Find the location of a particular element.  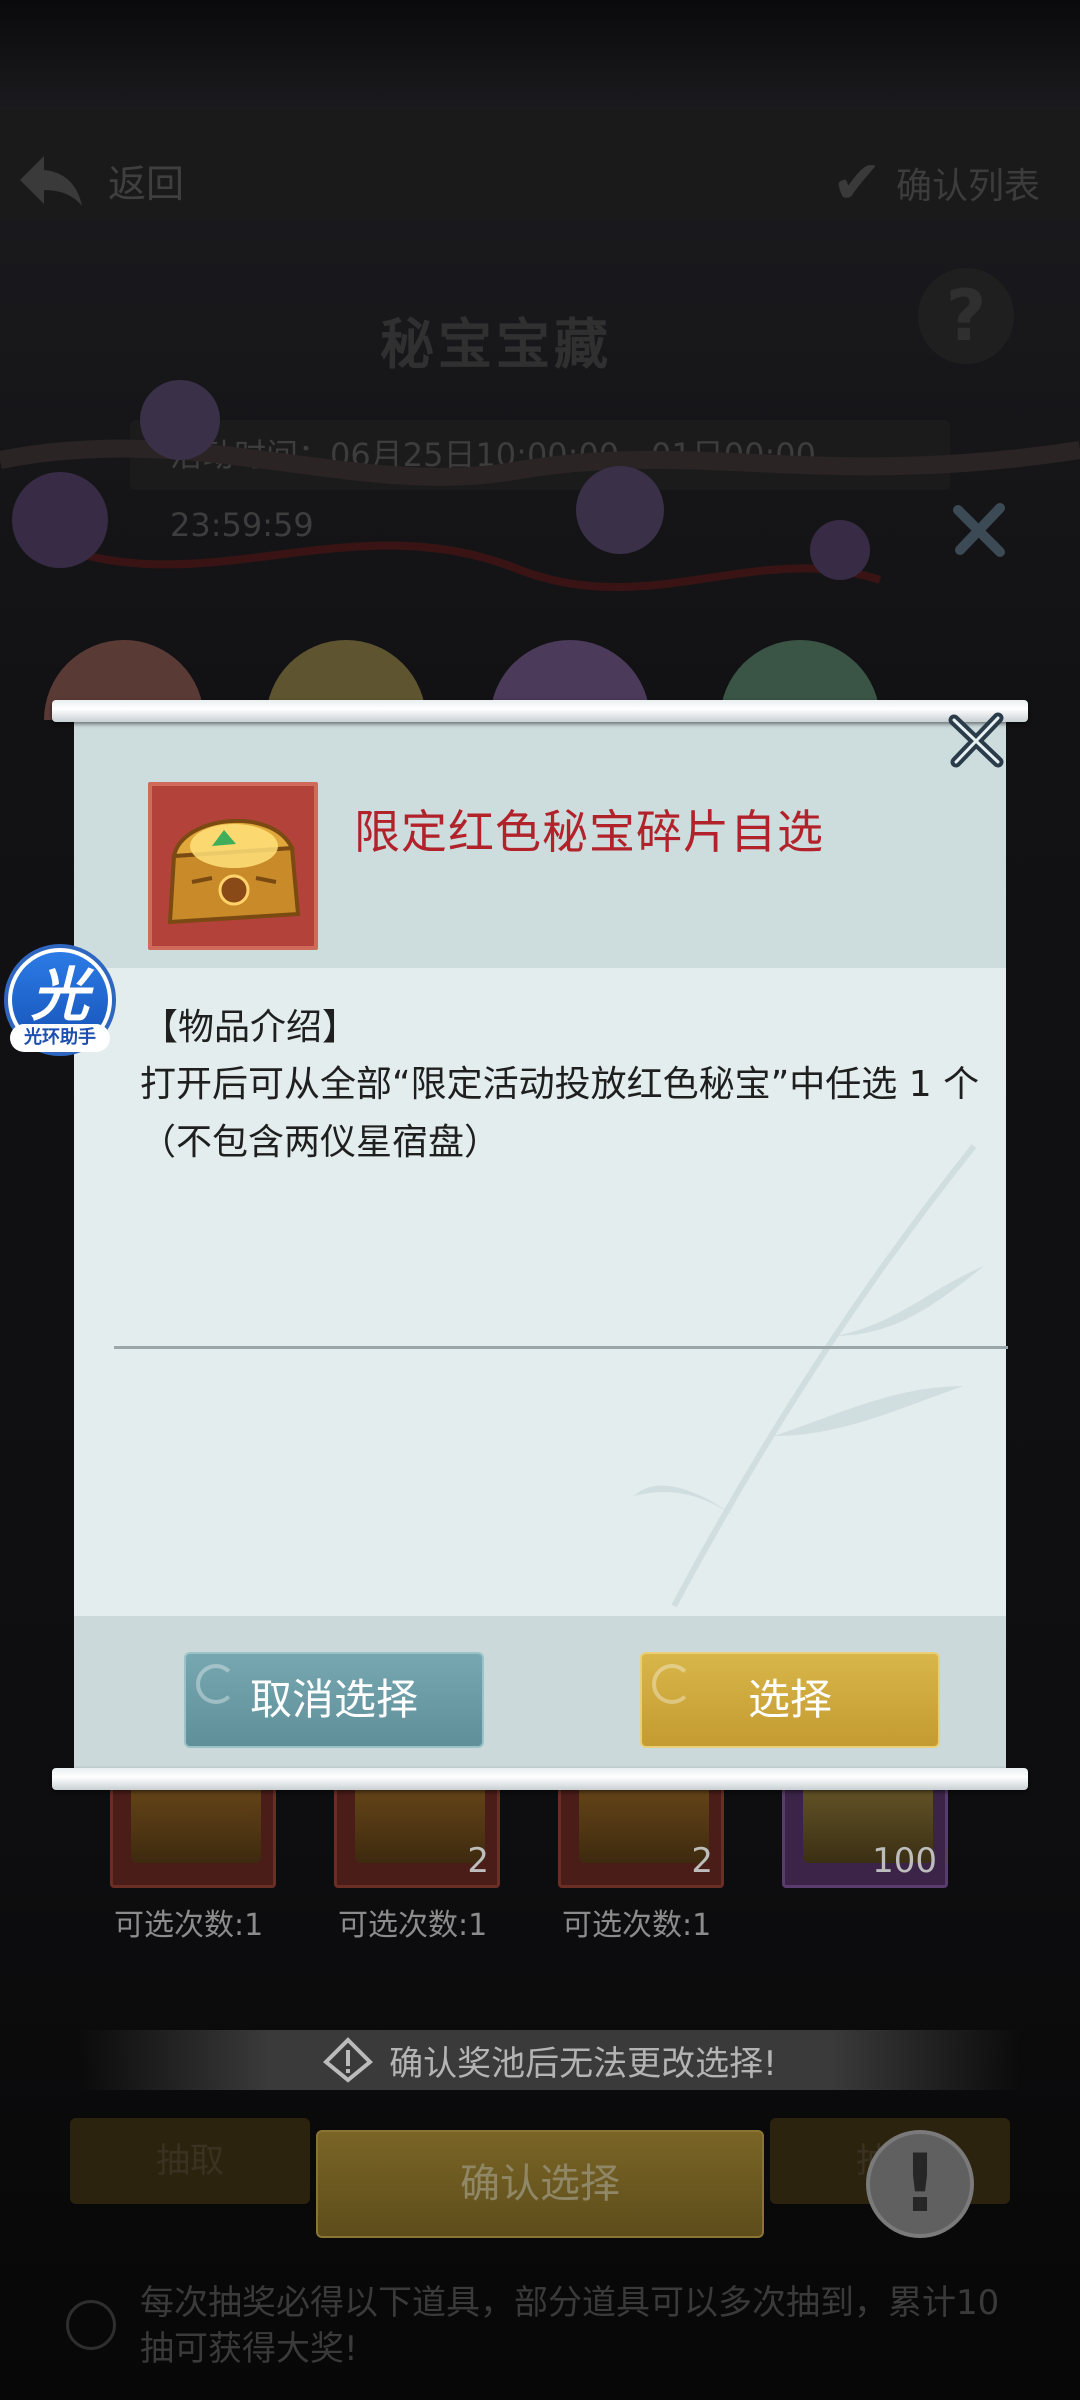

back-arrow-icon is located at coordinates (51, 180).